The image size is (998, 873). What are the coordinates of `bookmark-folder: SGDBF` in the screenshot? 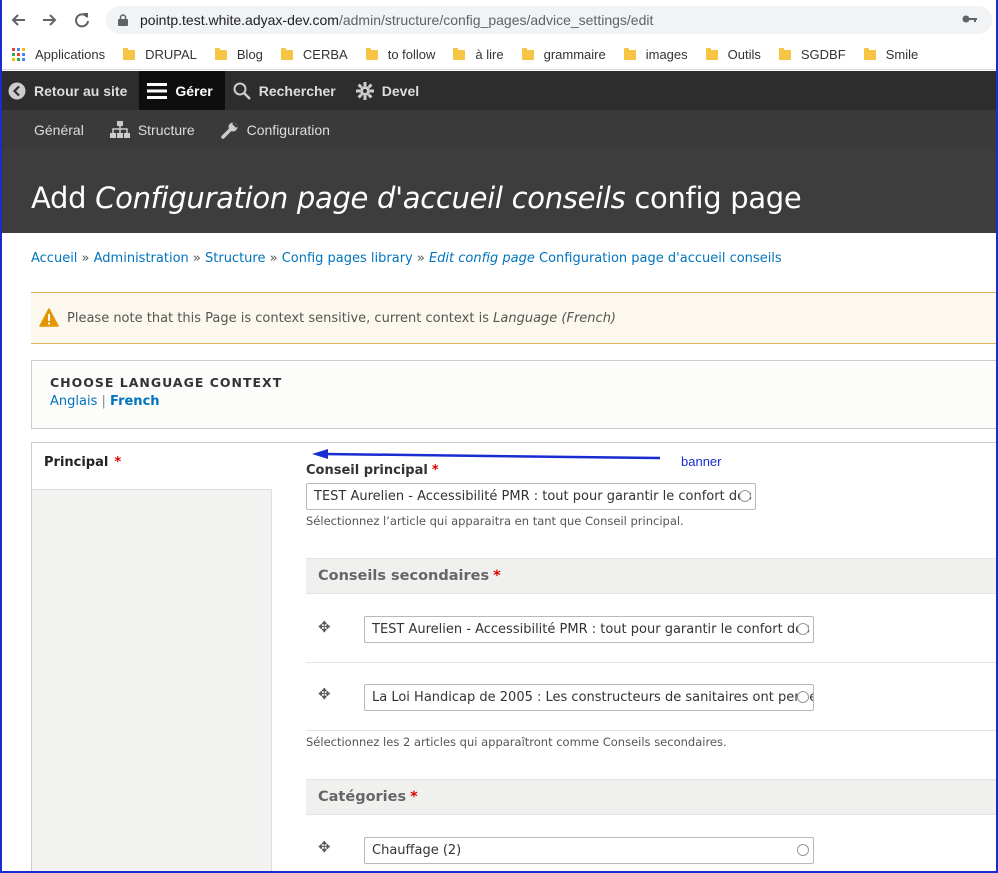 It's located at (812, 54).